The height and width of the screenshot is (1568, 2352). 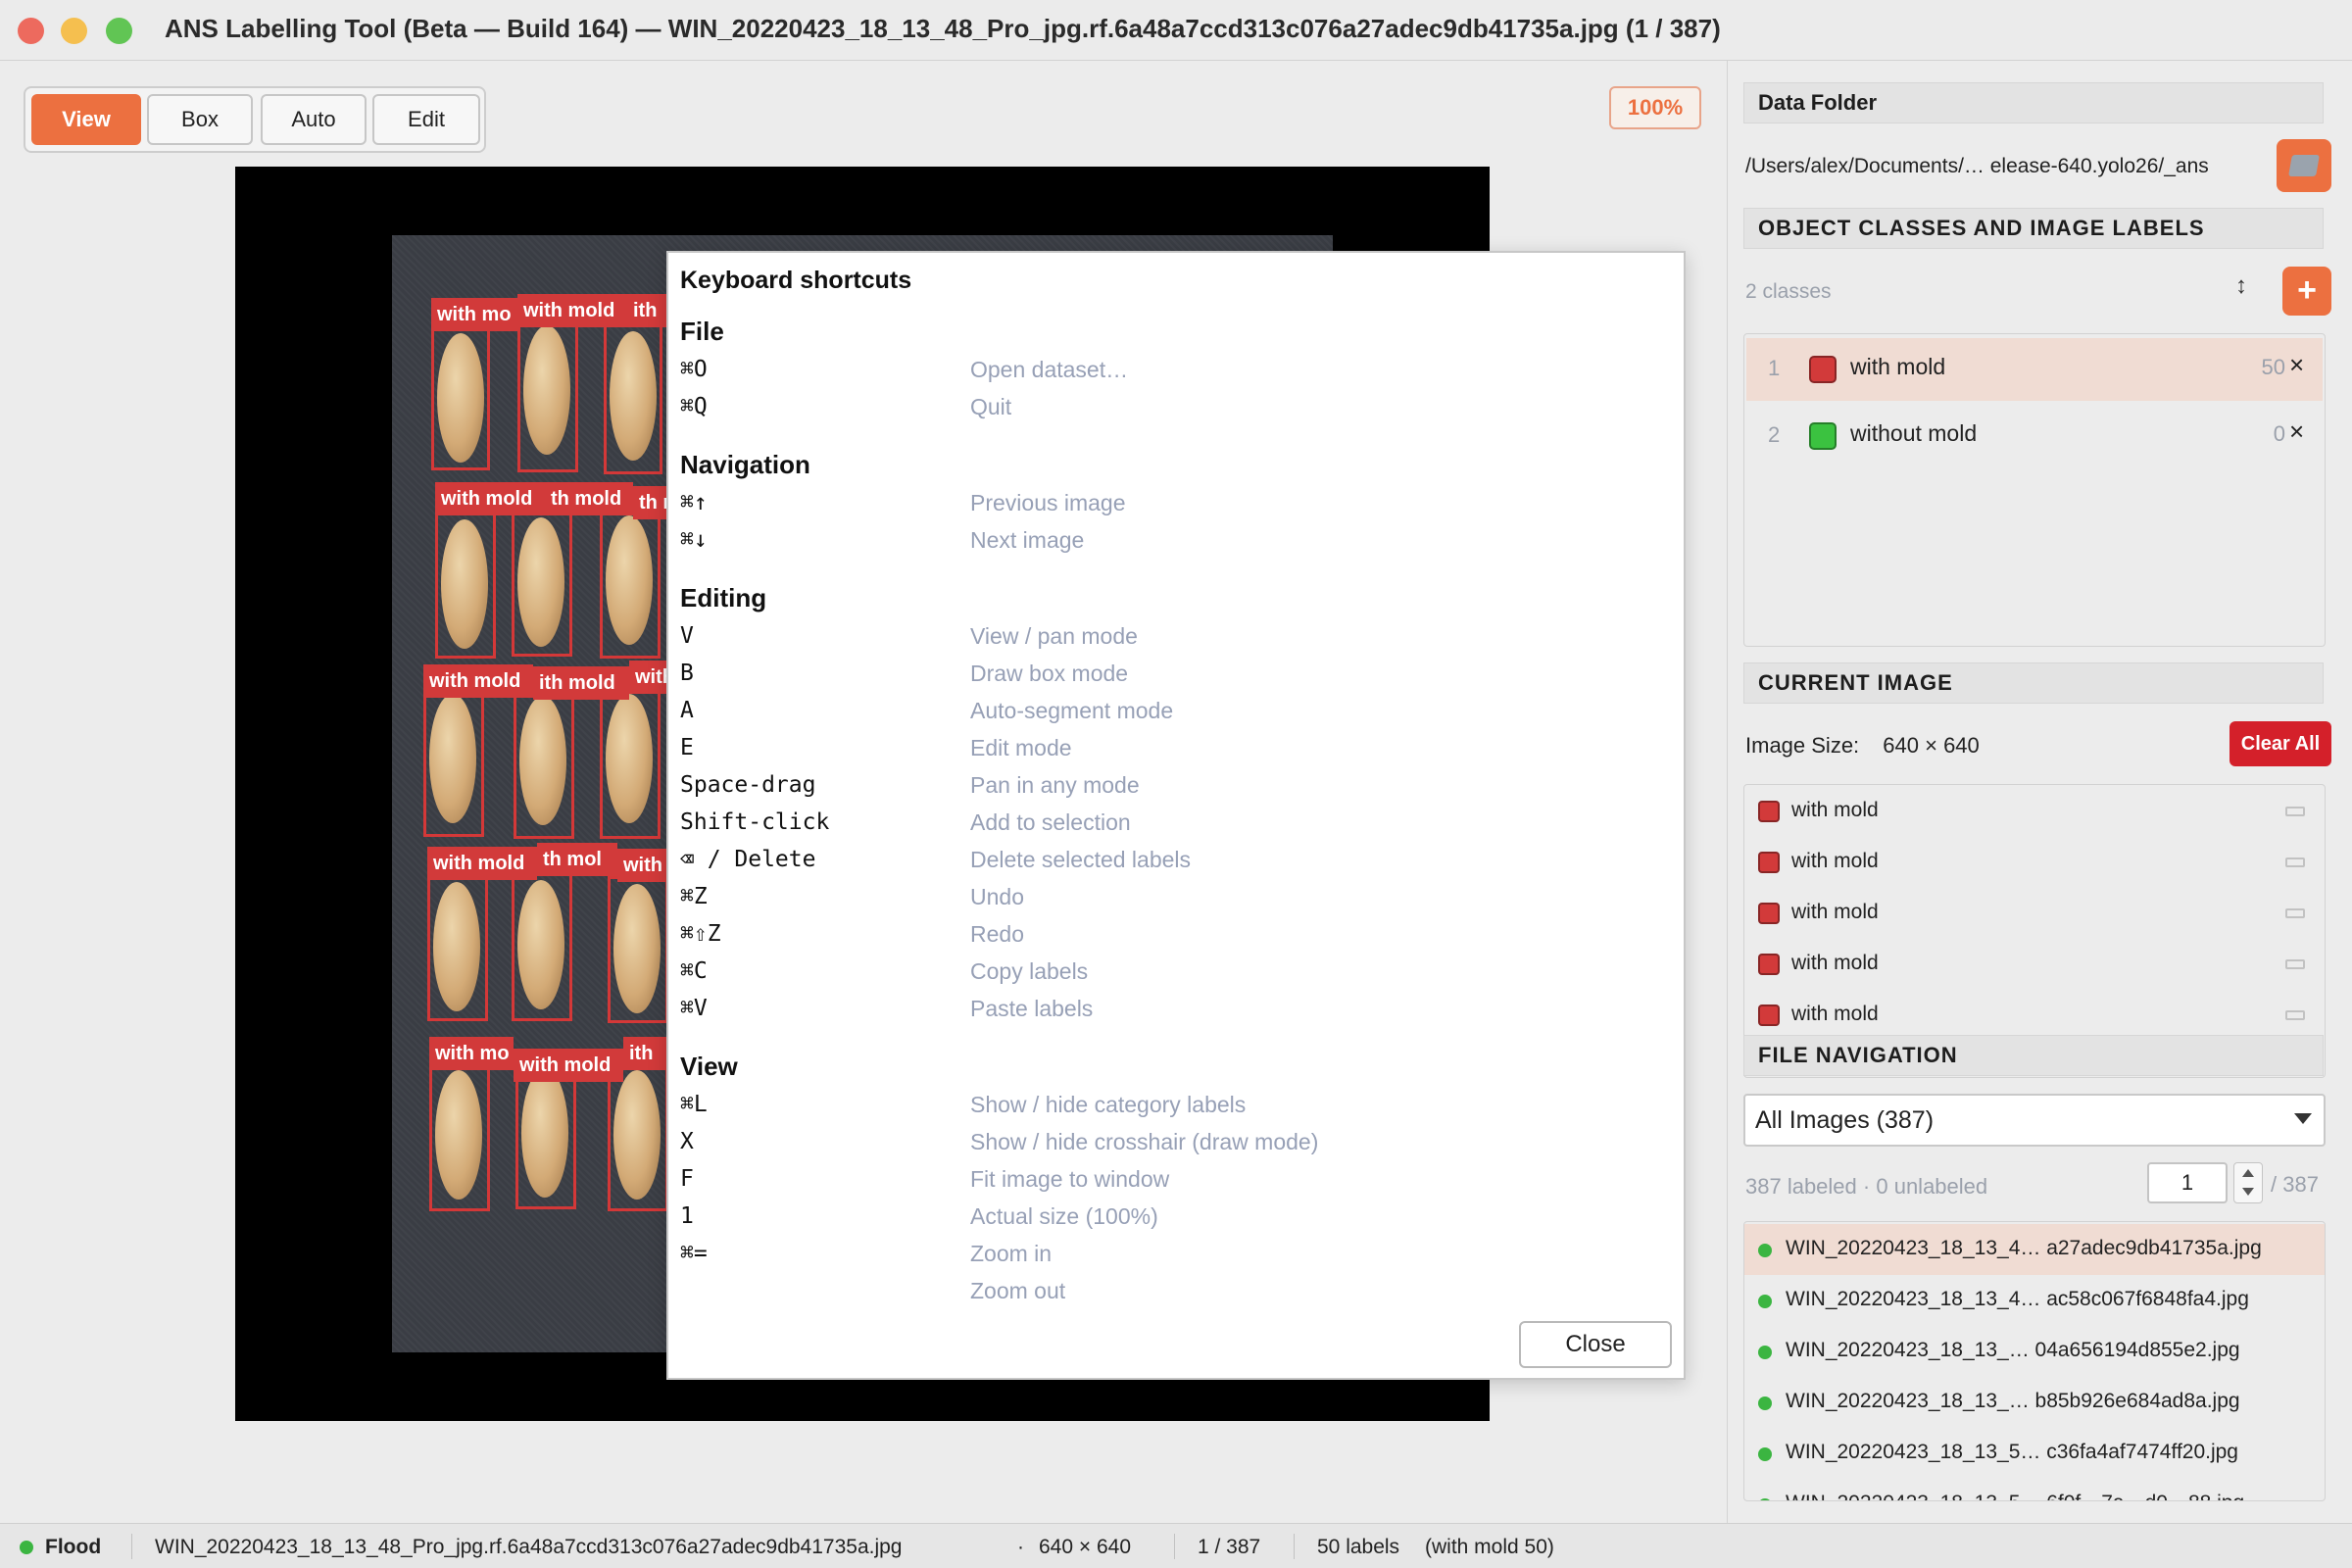 What do you see at coordinates (1144, 1141) in the screenshot?
I see `shortcut-action: Show / hide crosshair (draw mode)` at bounding box center [1144, 1141].